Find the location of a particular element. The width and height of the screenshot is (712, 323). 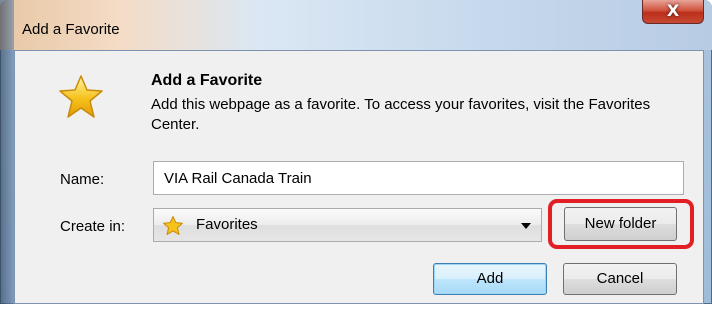

add-button: Add is located at coordinates (490, 279).